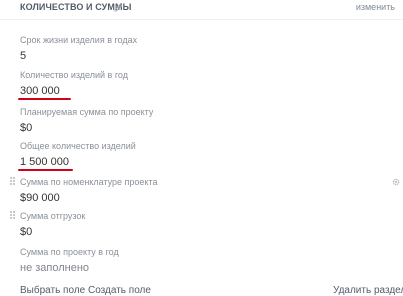 Image resolution: width=403 pixels, height=296 pixels. I want to click on field-value: 300 000, so click(40, 91).